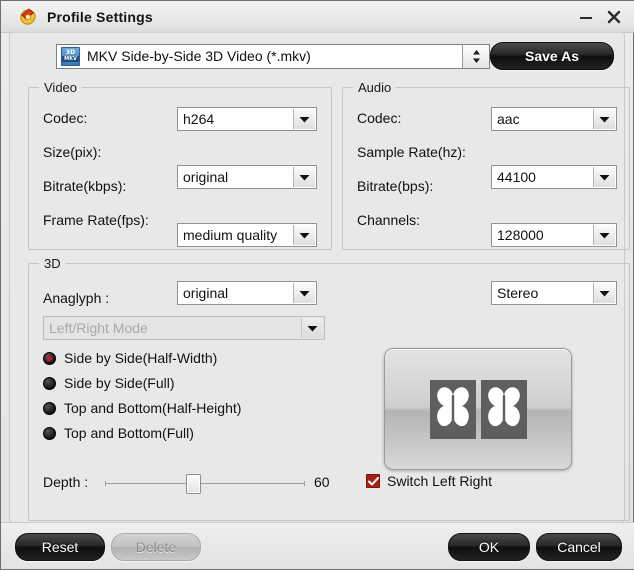 The height and width of the screenshot is (570, 634). I want to click on audio-samplerate-label: Sample Rate(hz):, so click(411, 152).